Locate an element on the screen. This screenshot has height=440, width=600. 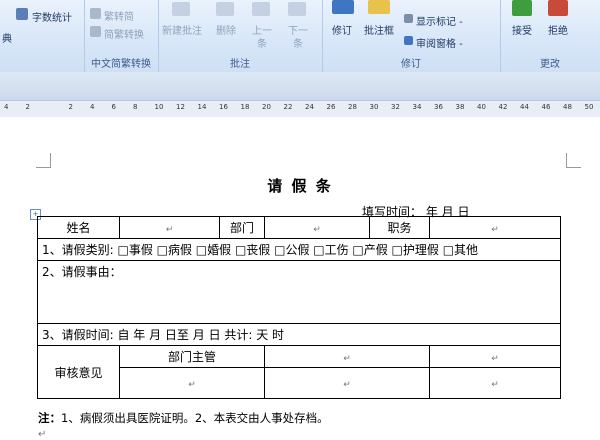
note-text: 1、病假须出具医院证明。2、本表交由人事处存档。 is located at coordinates (195, 418).